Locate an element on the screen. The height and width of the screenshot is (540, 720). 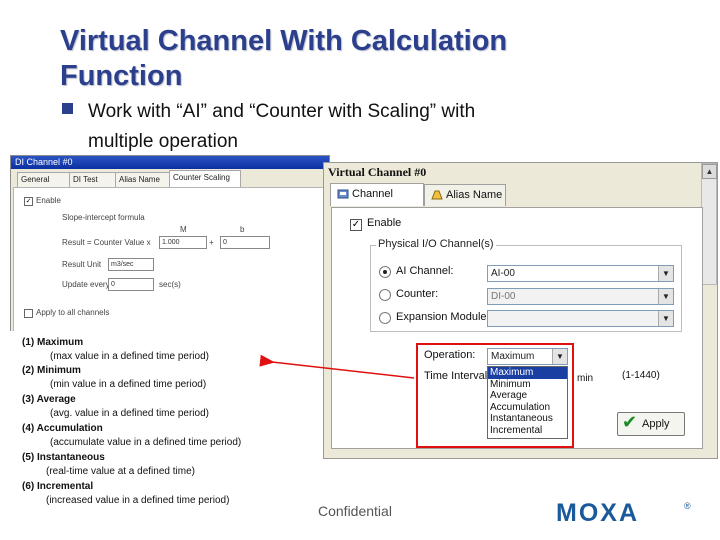
m-label: M is located at coordinates (183, 229).